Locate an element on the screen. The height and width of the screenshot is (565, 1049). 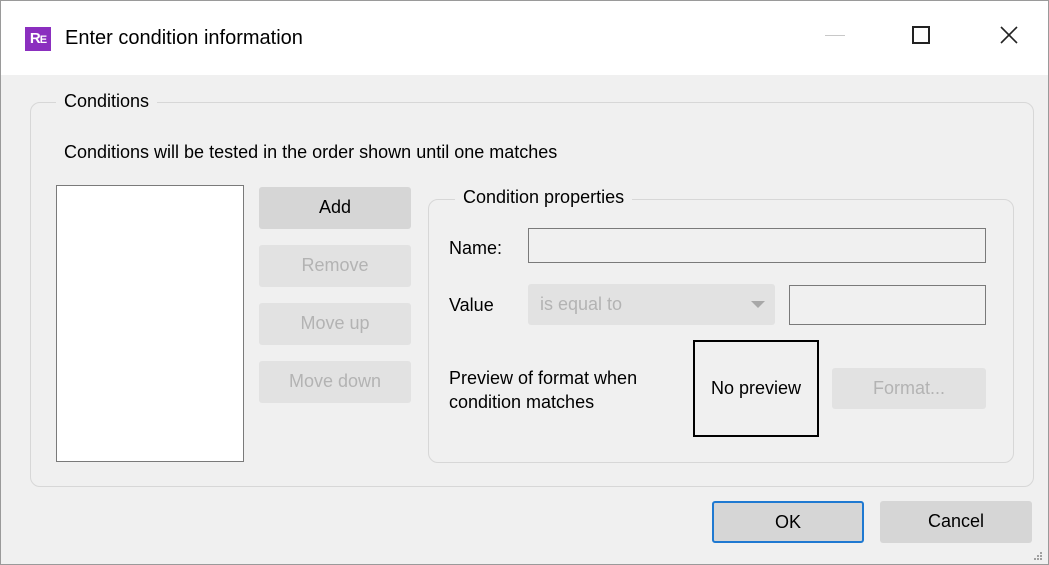
ok-button: OK is located at coordinates (788, 522).